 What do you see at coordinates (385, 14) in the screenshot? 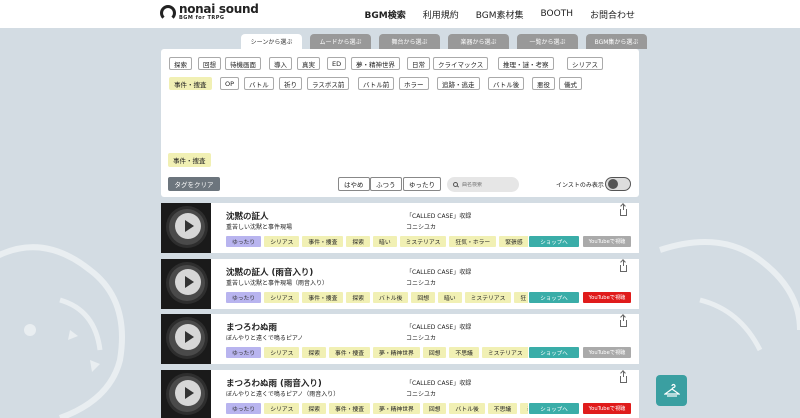
I see `nav-bgm-search: BGM検索` at bounding box center [385, 14].